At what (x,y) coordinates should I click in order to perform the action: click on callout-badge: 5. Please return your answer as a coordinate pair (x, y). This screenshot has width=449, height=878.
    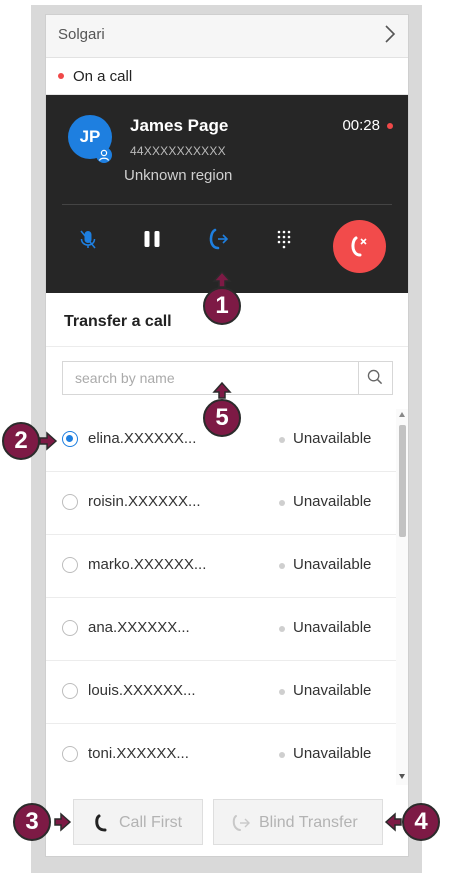
    Looking at the image, I should click on (222, 418).